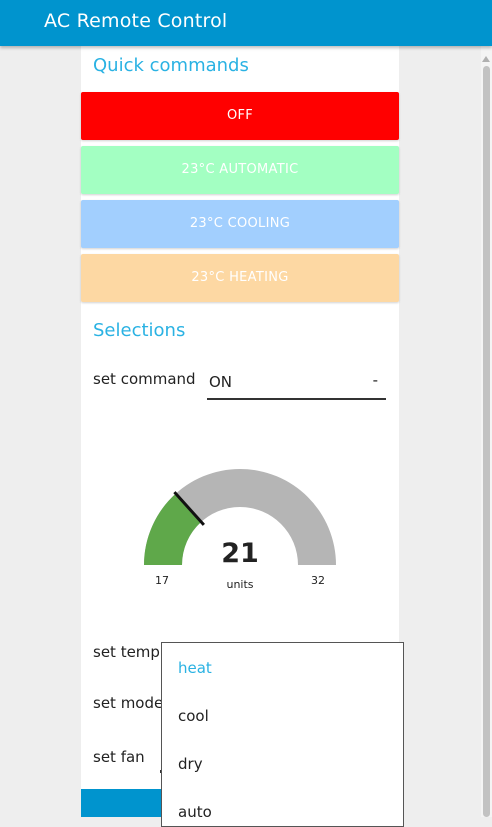 This screenshot has height=827, width=492. Describe the element at coordinates (375, 380) in the screenshot. I see `select-caret-icon: -` at that location.